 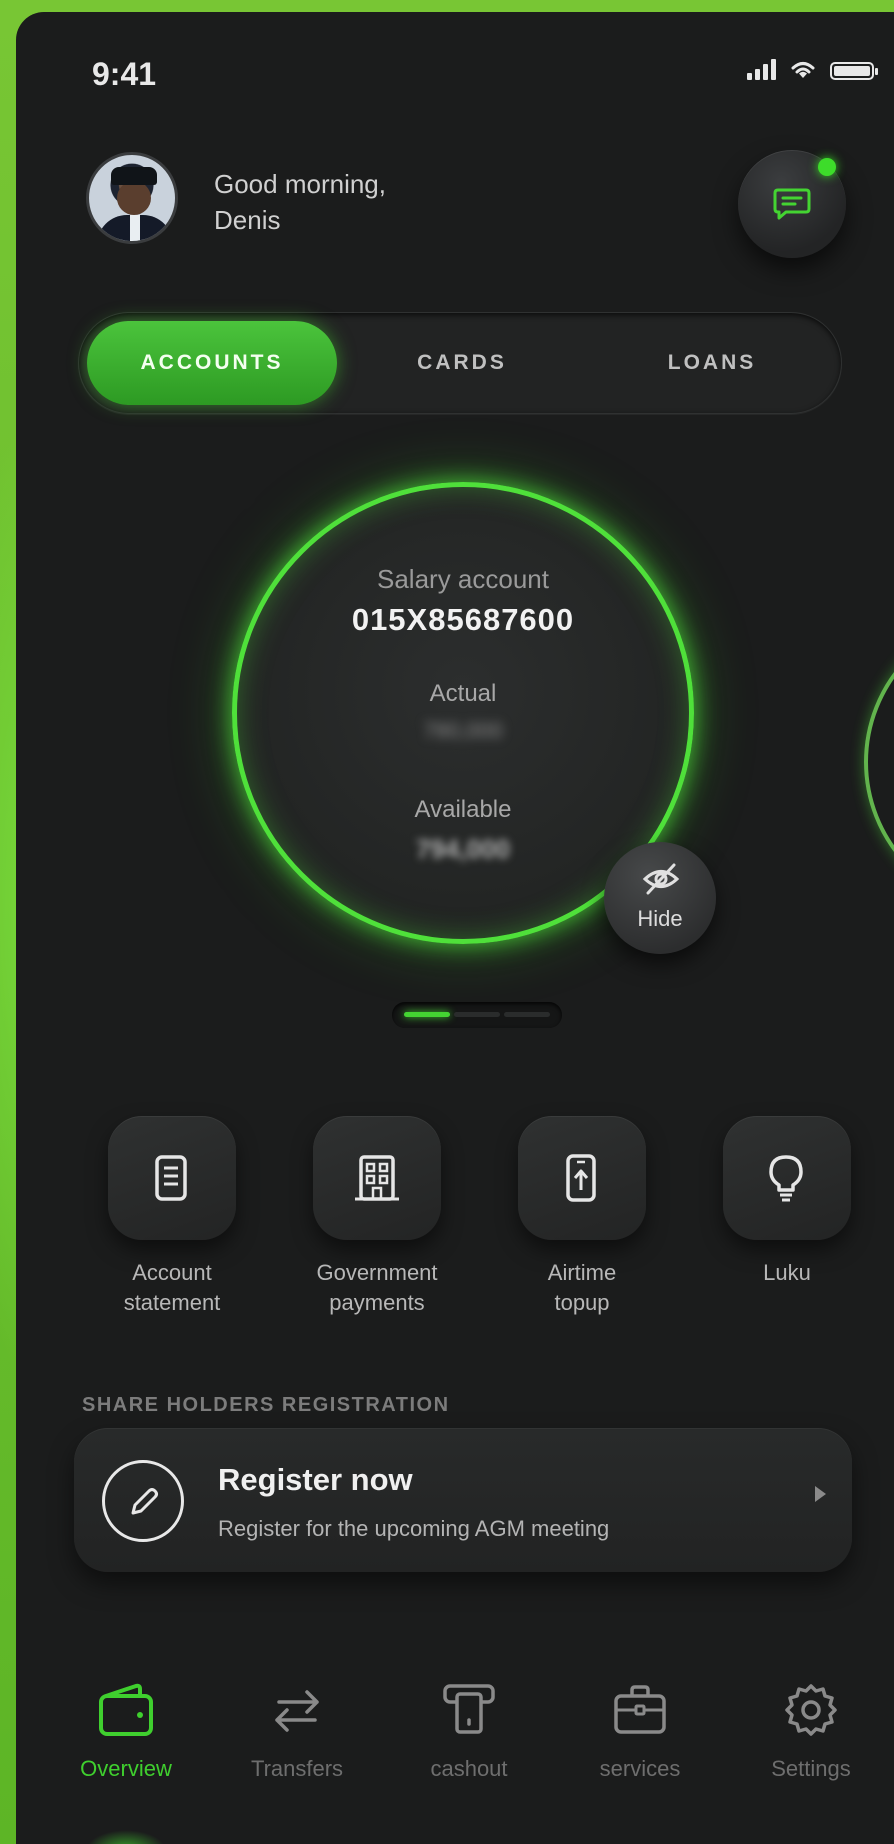 I want to click on nav-settings: Settings, so click(x=811, y=1732).